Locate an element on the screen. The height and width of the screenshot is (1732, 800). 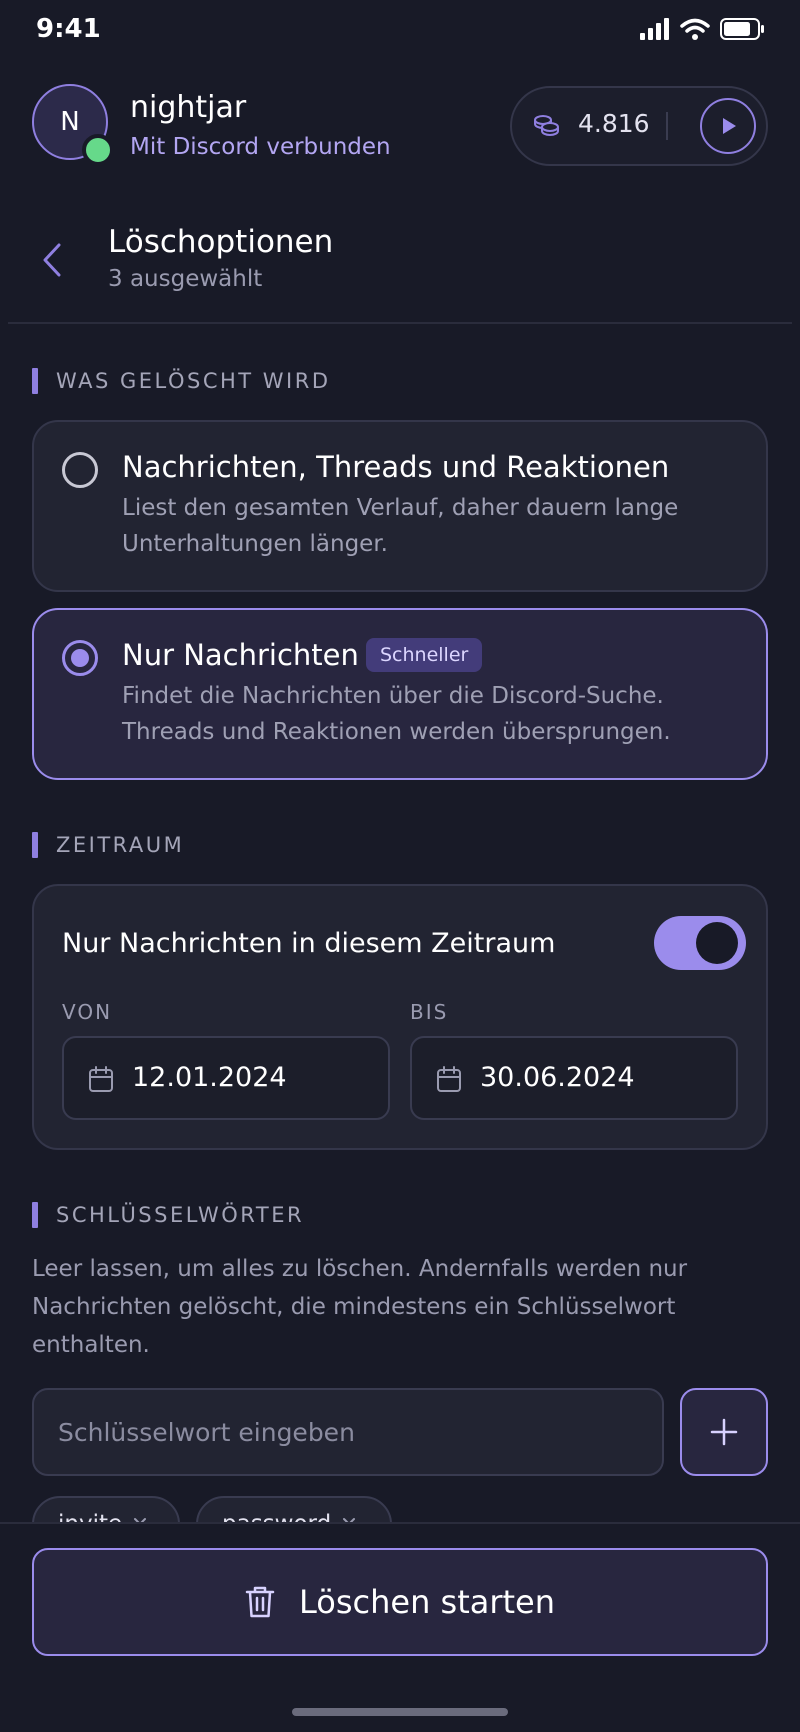
section-keywords-label: SCHLÜSSELWÖRTER is located at coordinates (180, 1215).